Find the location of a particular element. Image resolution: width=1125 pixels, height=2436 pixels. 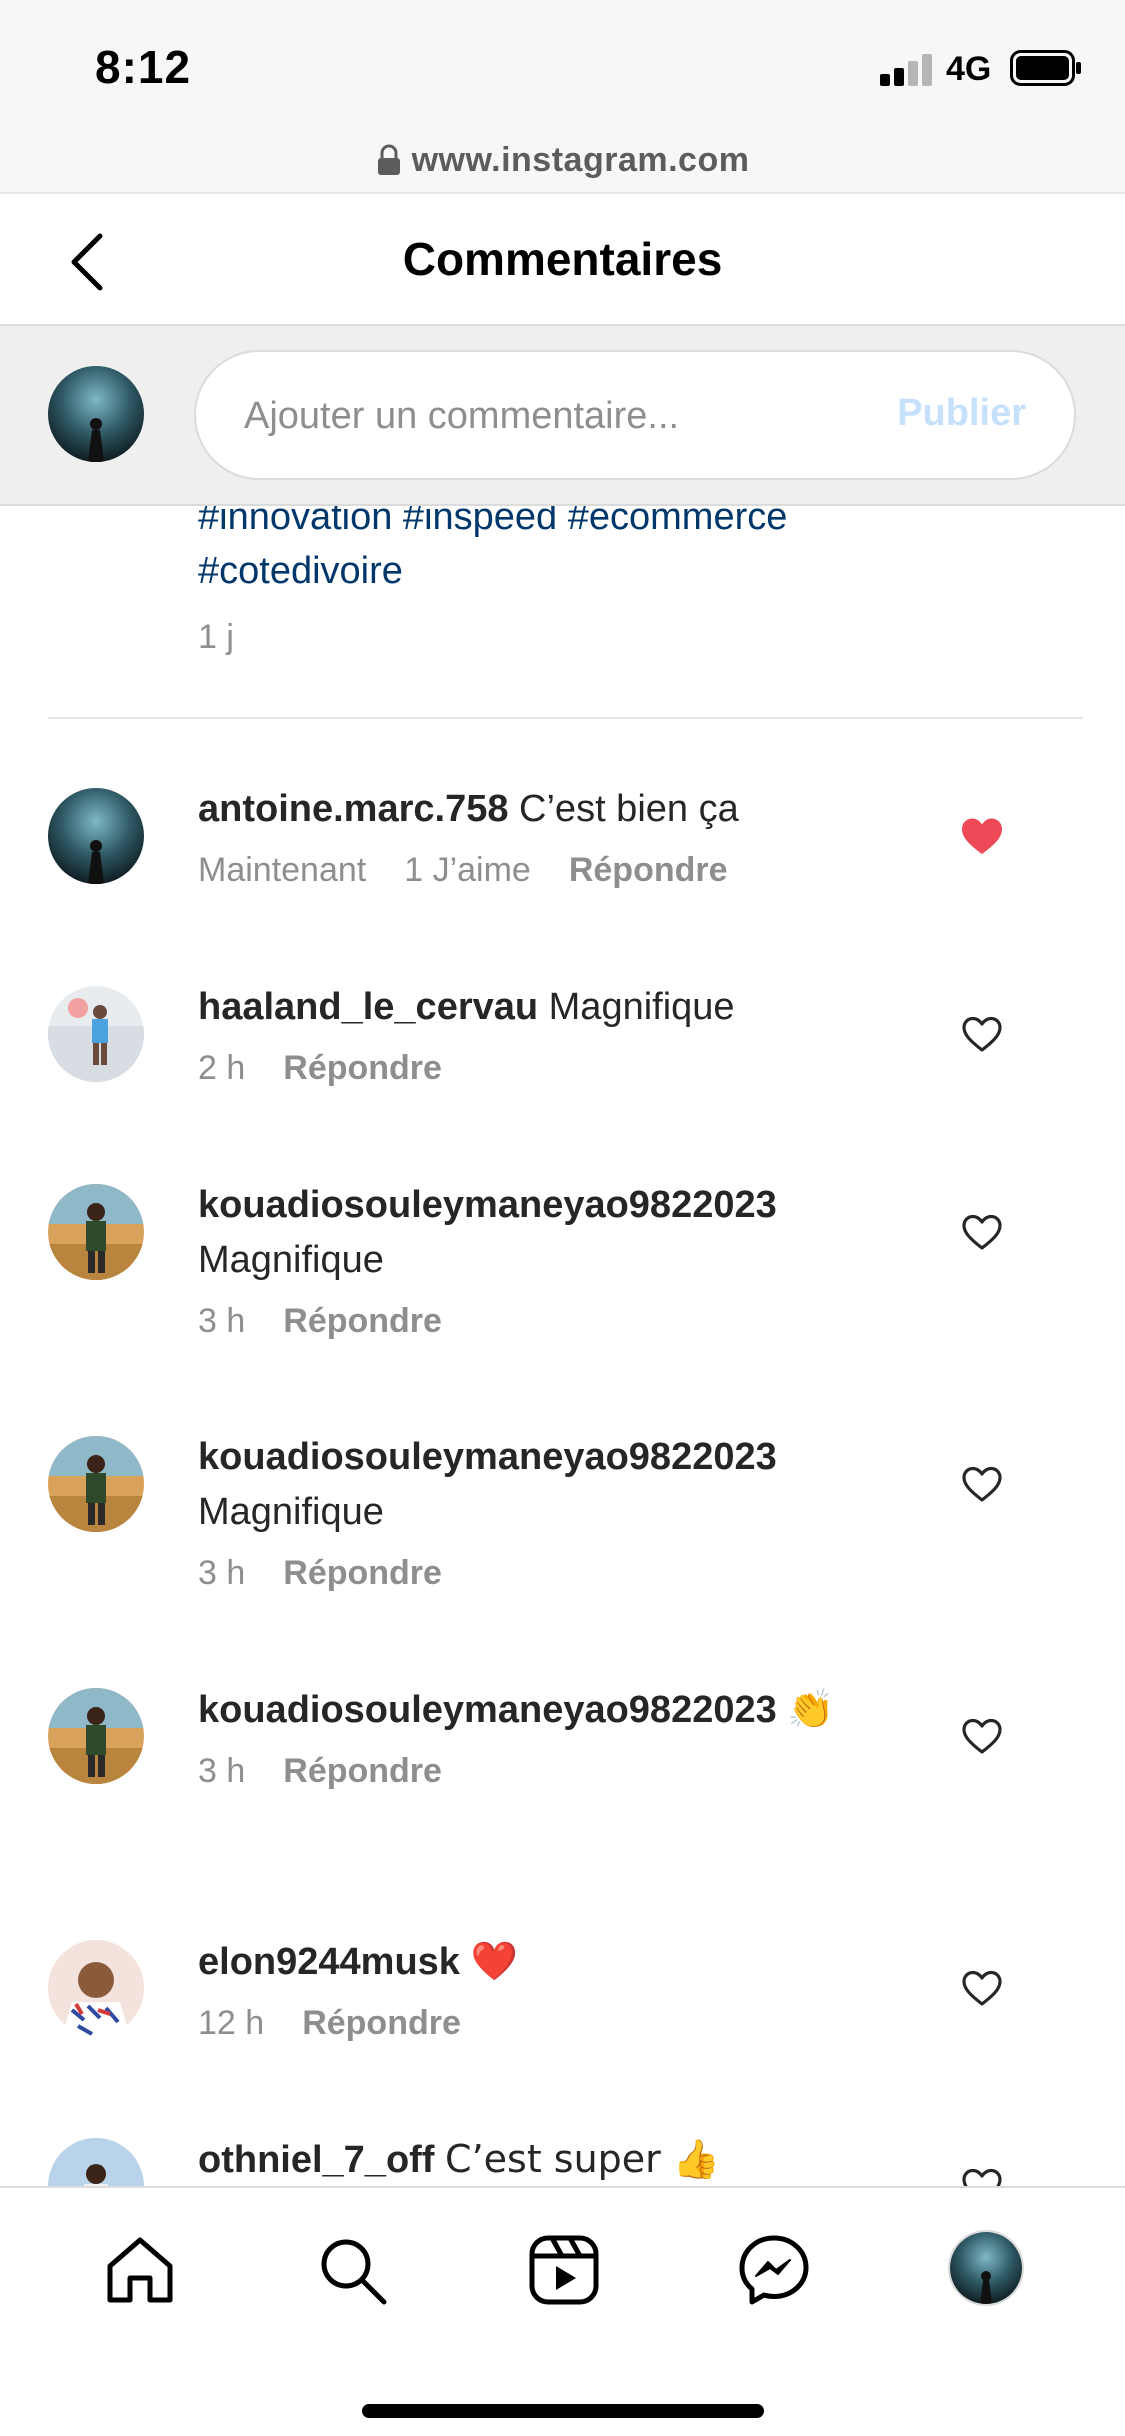

network-type: 4G is located at coordinates (969, 69).